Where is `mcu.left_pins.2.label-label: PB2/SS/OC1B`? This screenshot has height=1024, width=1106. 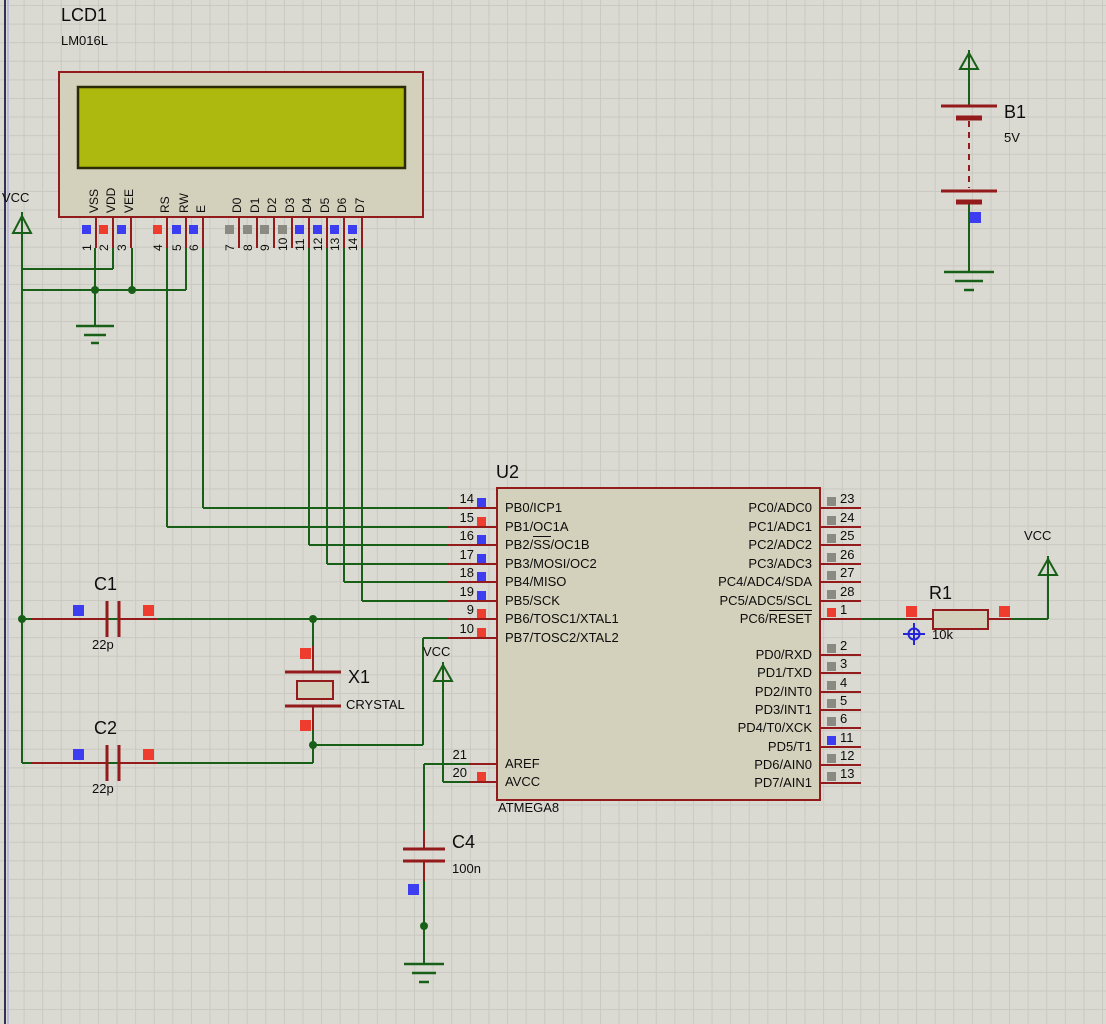
mcu.left_pins.2.label-label: PB2/SS/OC1B is located at coordinates (547, 544).